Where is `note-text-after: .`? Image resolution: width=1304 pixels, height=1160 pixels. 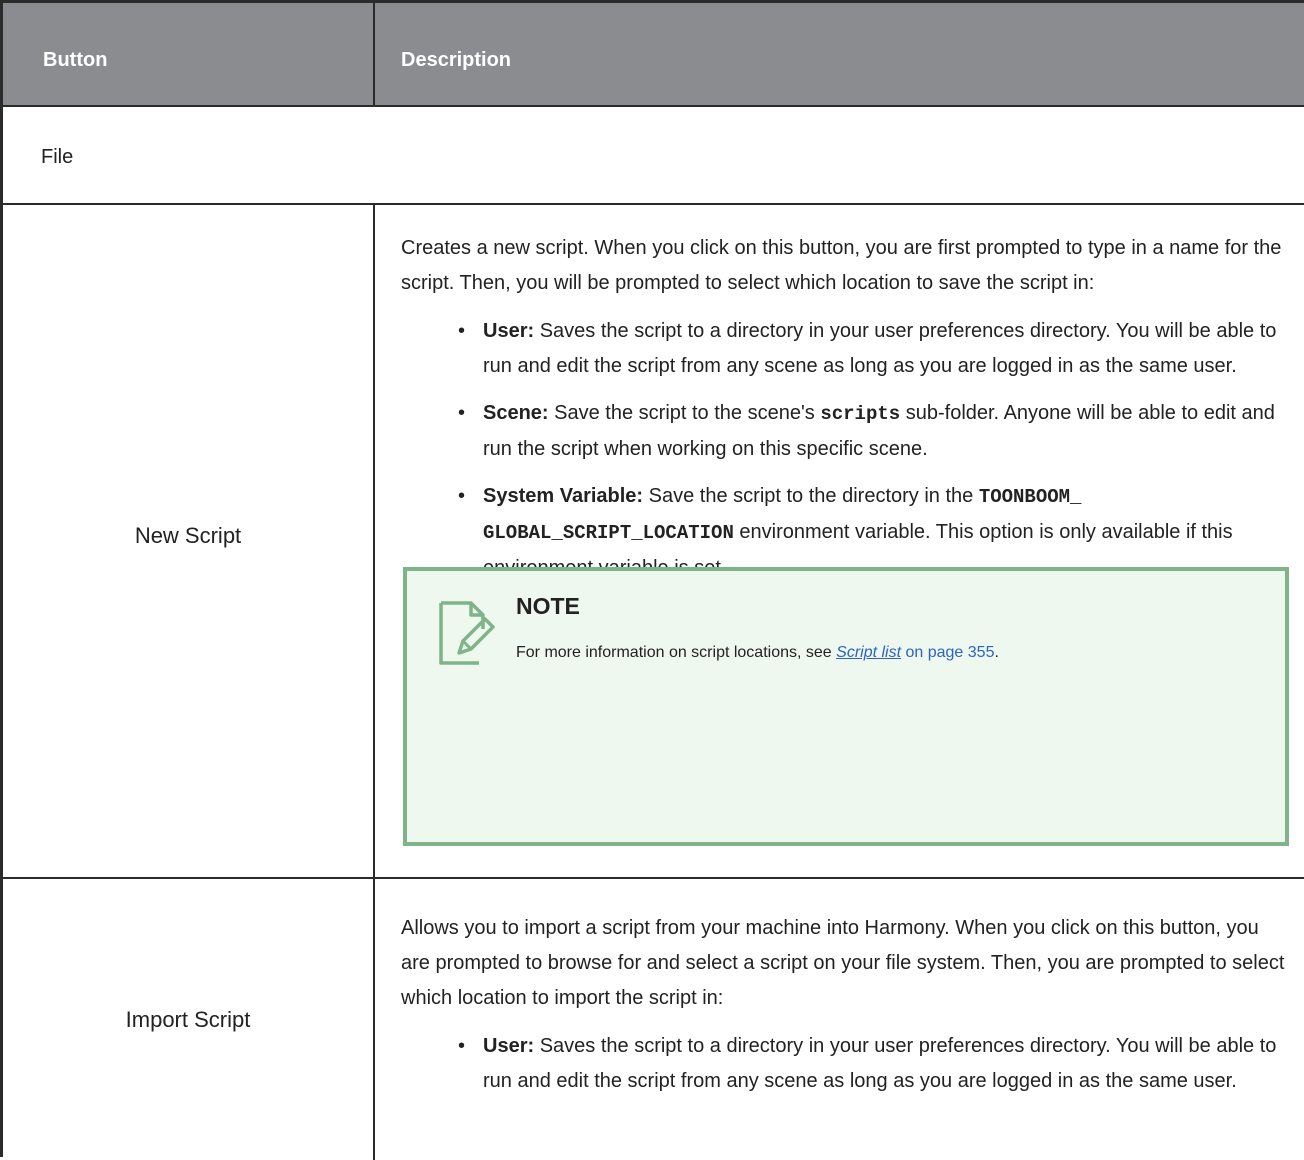 note-text-after: . is located at coordinates (996, 652).